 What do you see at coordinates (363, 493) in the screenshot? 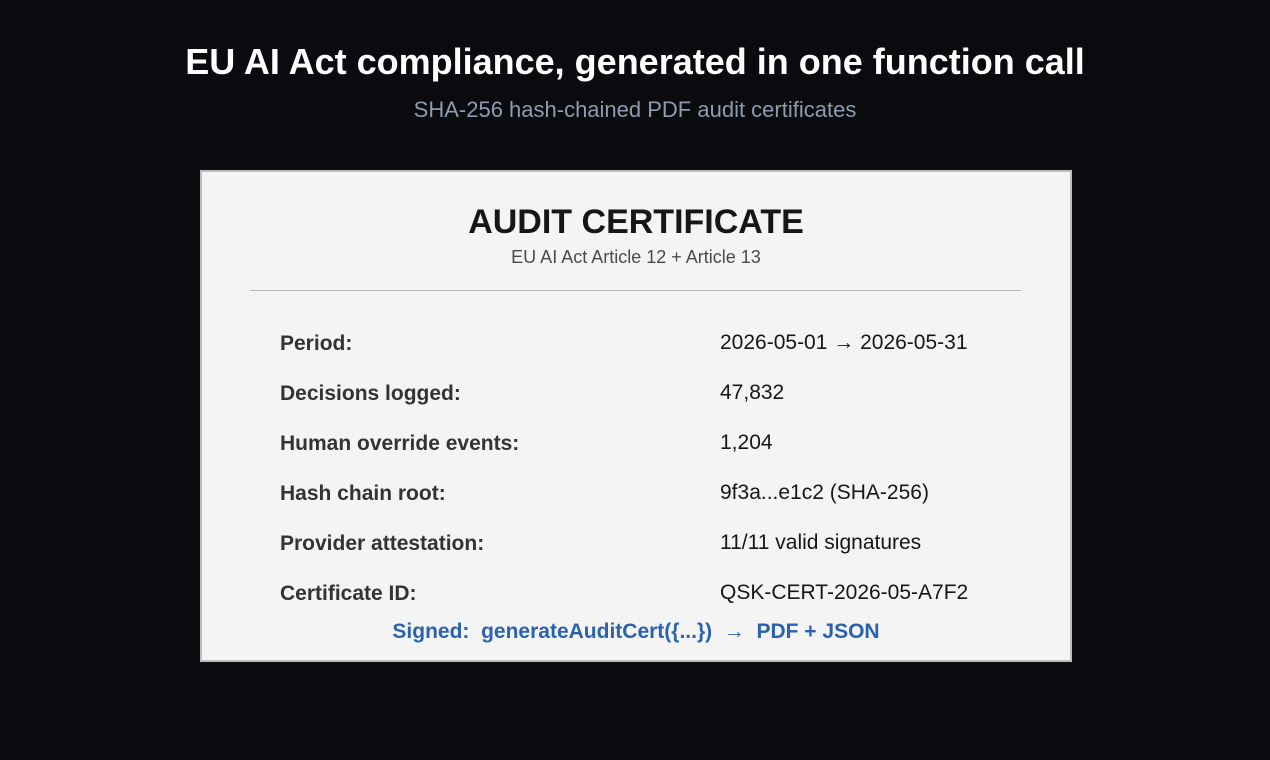
I see `field-label: Hash chain root:` at bounding box center [363, 493].